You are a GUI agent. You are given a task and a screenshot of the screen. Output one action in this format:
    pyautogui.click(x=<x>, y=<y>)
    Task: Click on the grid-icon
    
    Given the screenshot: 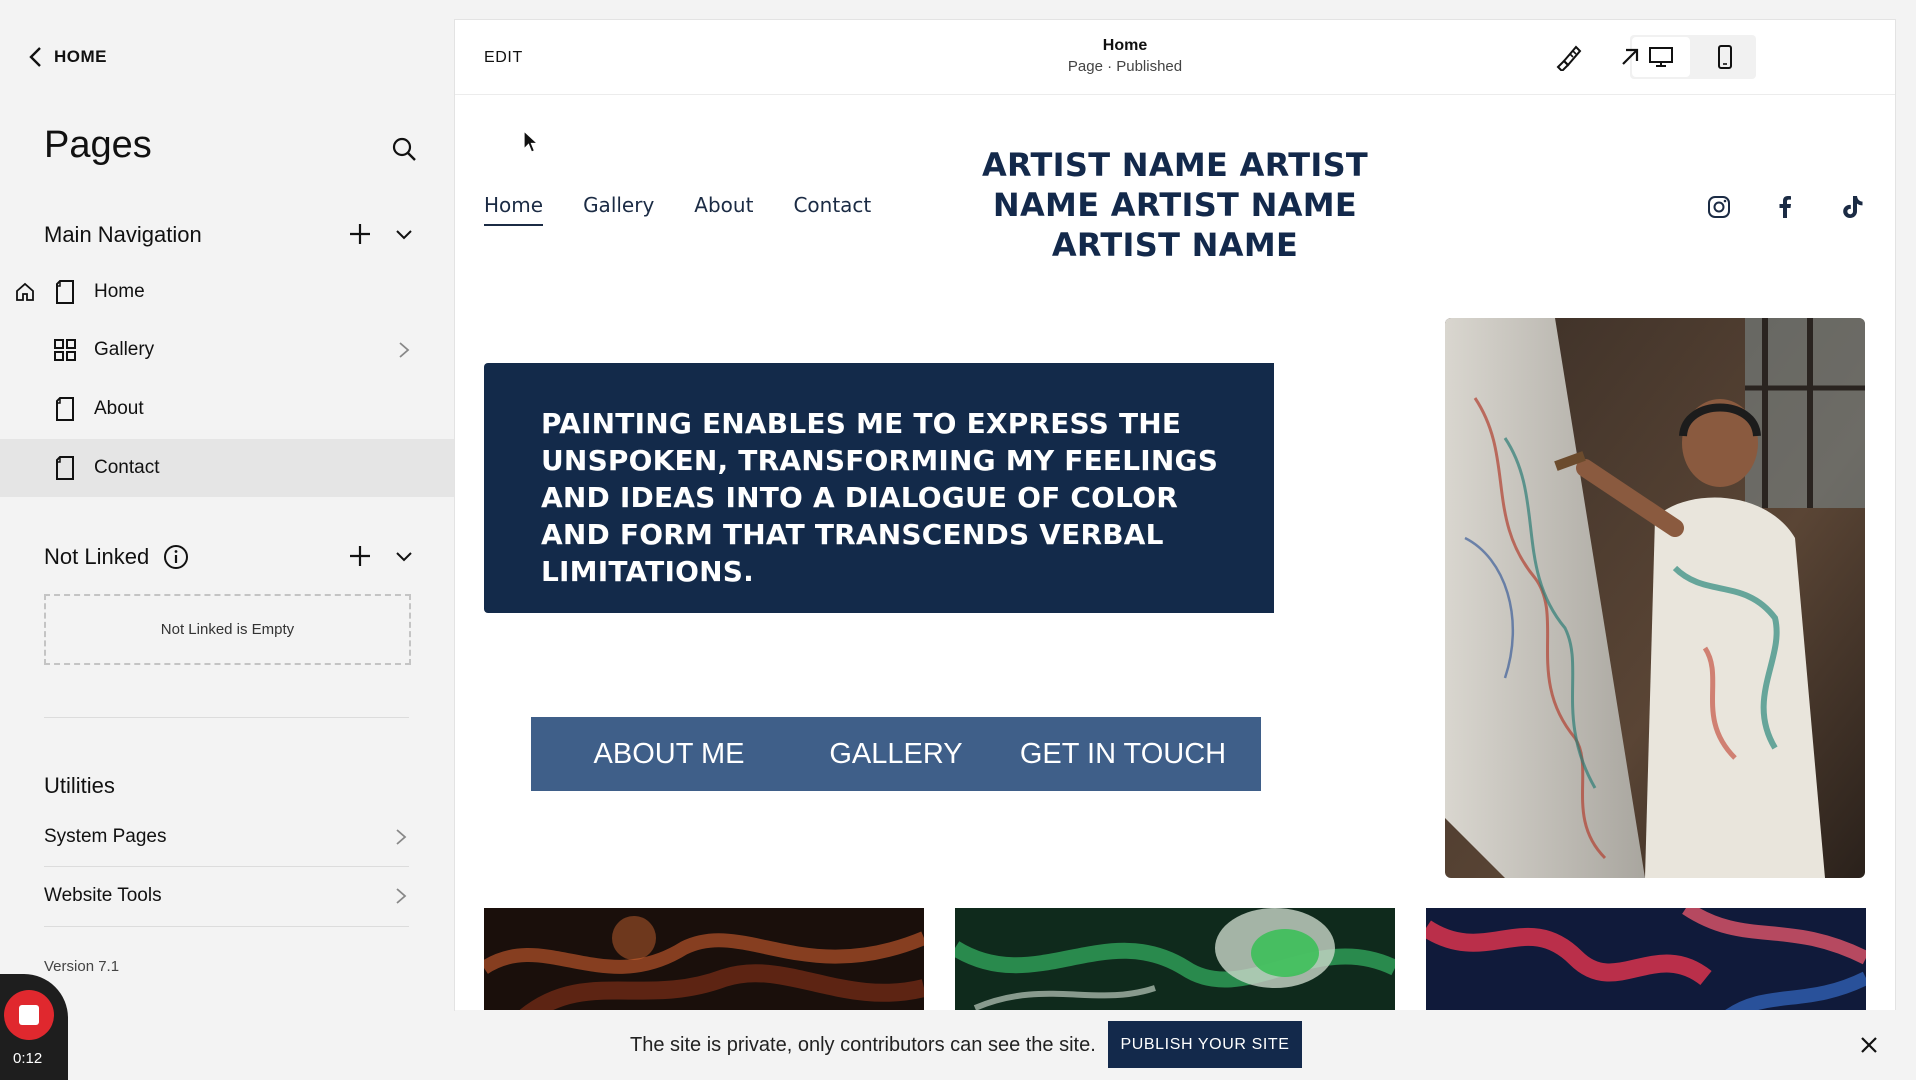 What is the action you would take?
    pyautogui.click(x=65, y=350)
    